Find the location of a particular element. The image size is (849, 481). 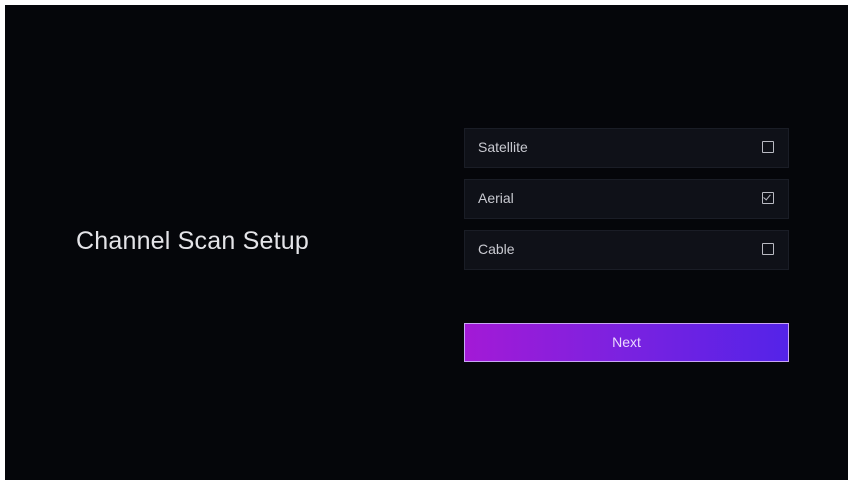

scan-type-options: Satellite Aerial Cable is located at coordinates (626, 204).